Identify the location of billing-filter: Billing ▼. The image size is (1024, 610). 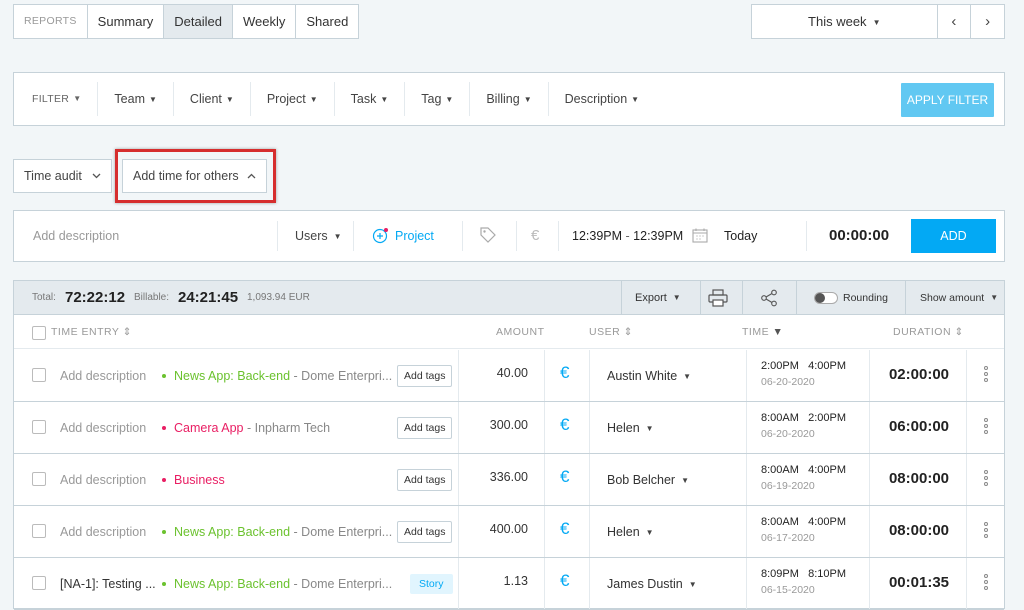
(509, 99).